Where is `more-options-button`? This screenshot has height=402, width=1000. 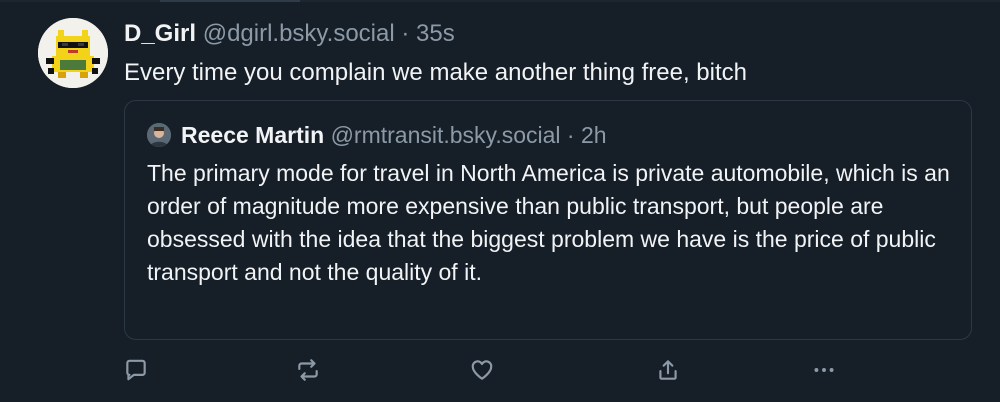 more-options-button is located at coordinates (824, 370).